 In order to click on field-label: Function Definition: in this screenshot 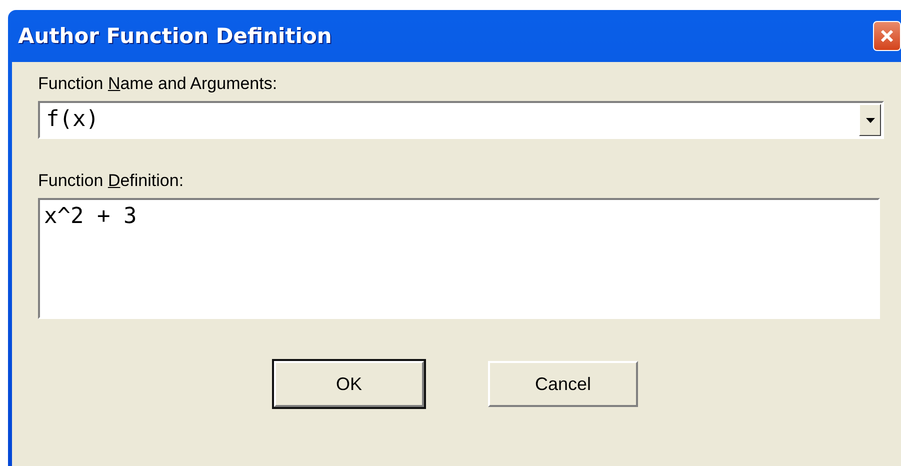, I will do `click(111, 181)`.